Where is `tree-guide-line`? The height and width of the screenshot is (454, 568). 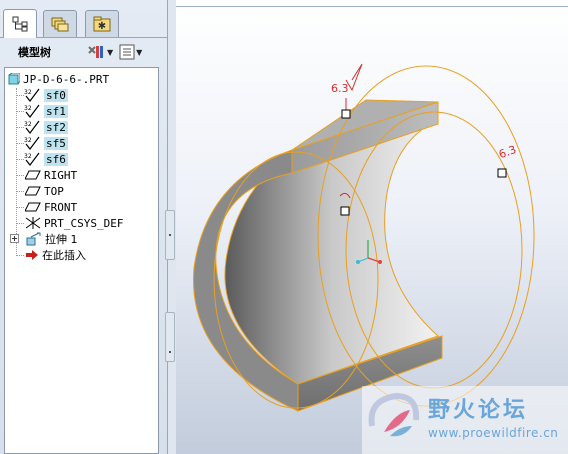
tree-guide-line is located at coordinates (16, 171).